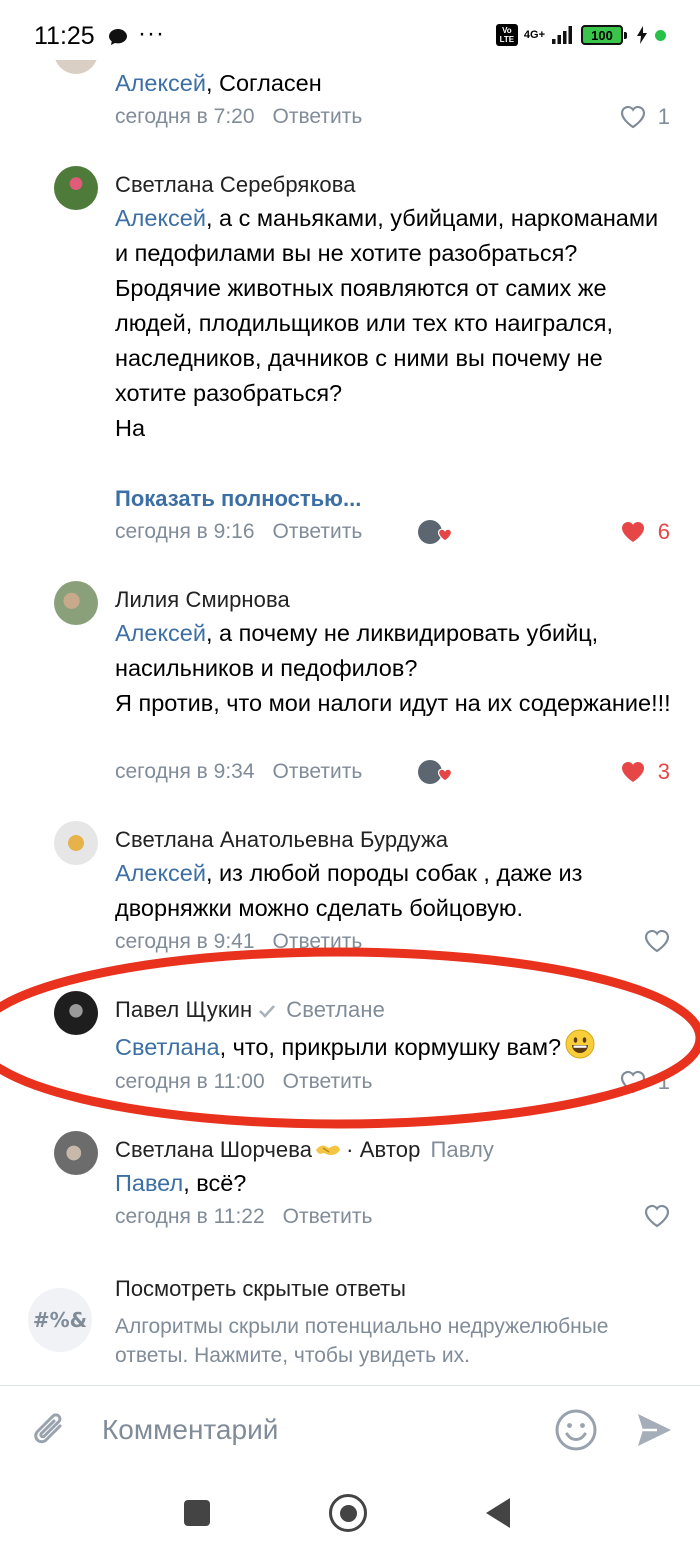 Image resolution: width=700 pixels, height=1556 pixels. What do you see at coordinates (506, 35) in the screenshot?
I see `volte-icon: Vo LTE` at bounding box center [506, 35].